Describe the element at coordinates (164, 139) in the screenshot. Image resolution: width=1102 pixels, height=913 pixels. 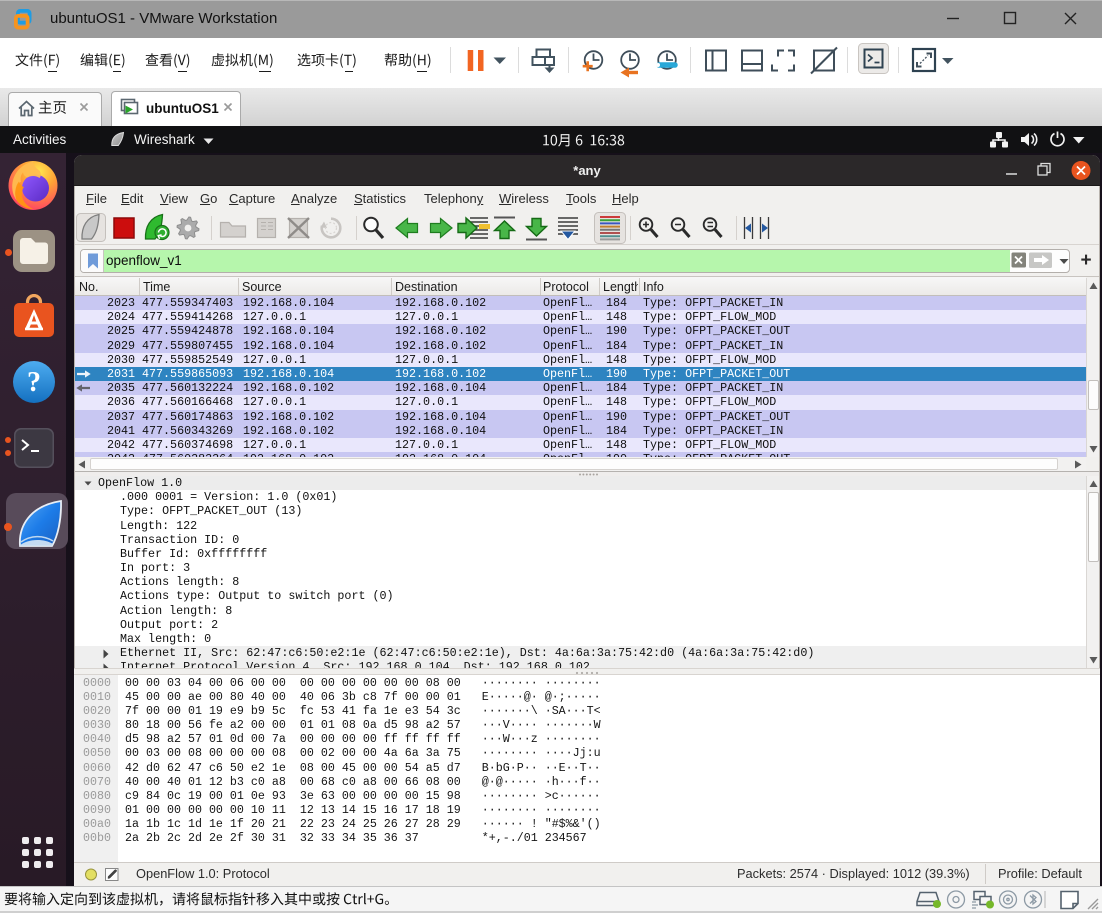
I see `svg-text: Wireshark` at that location.